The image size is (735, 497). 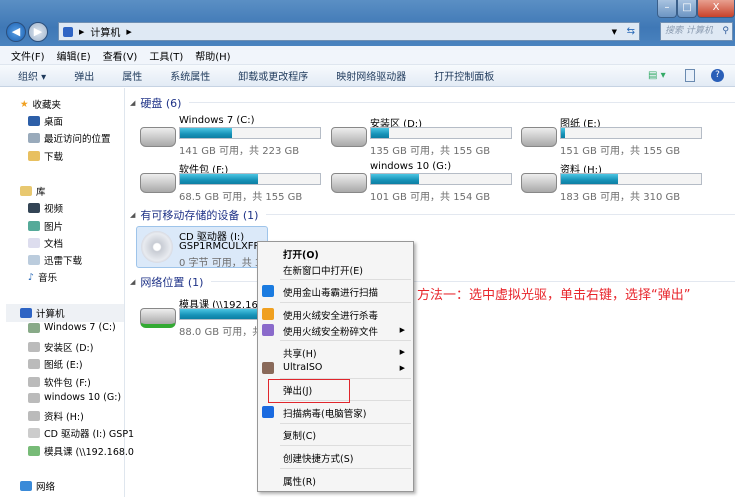 I want to click on sidebar-item-videos: 视频, so click(x=45, y=208).